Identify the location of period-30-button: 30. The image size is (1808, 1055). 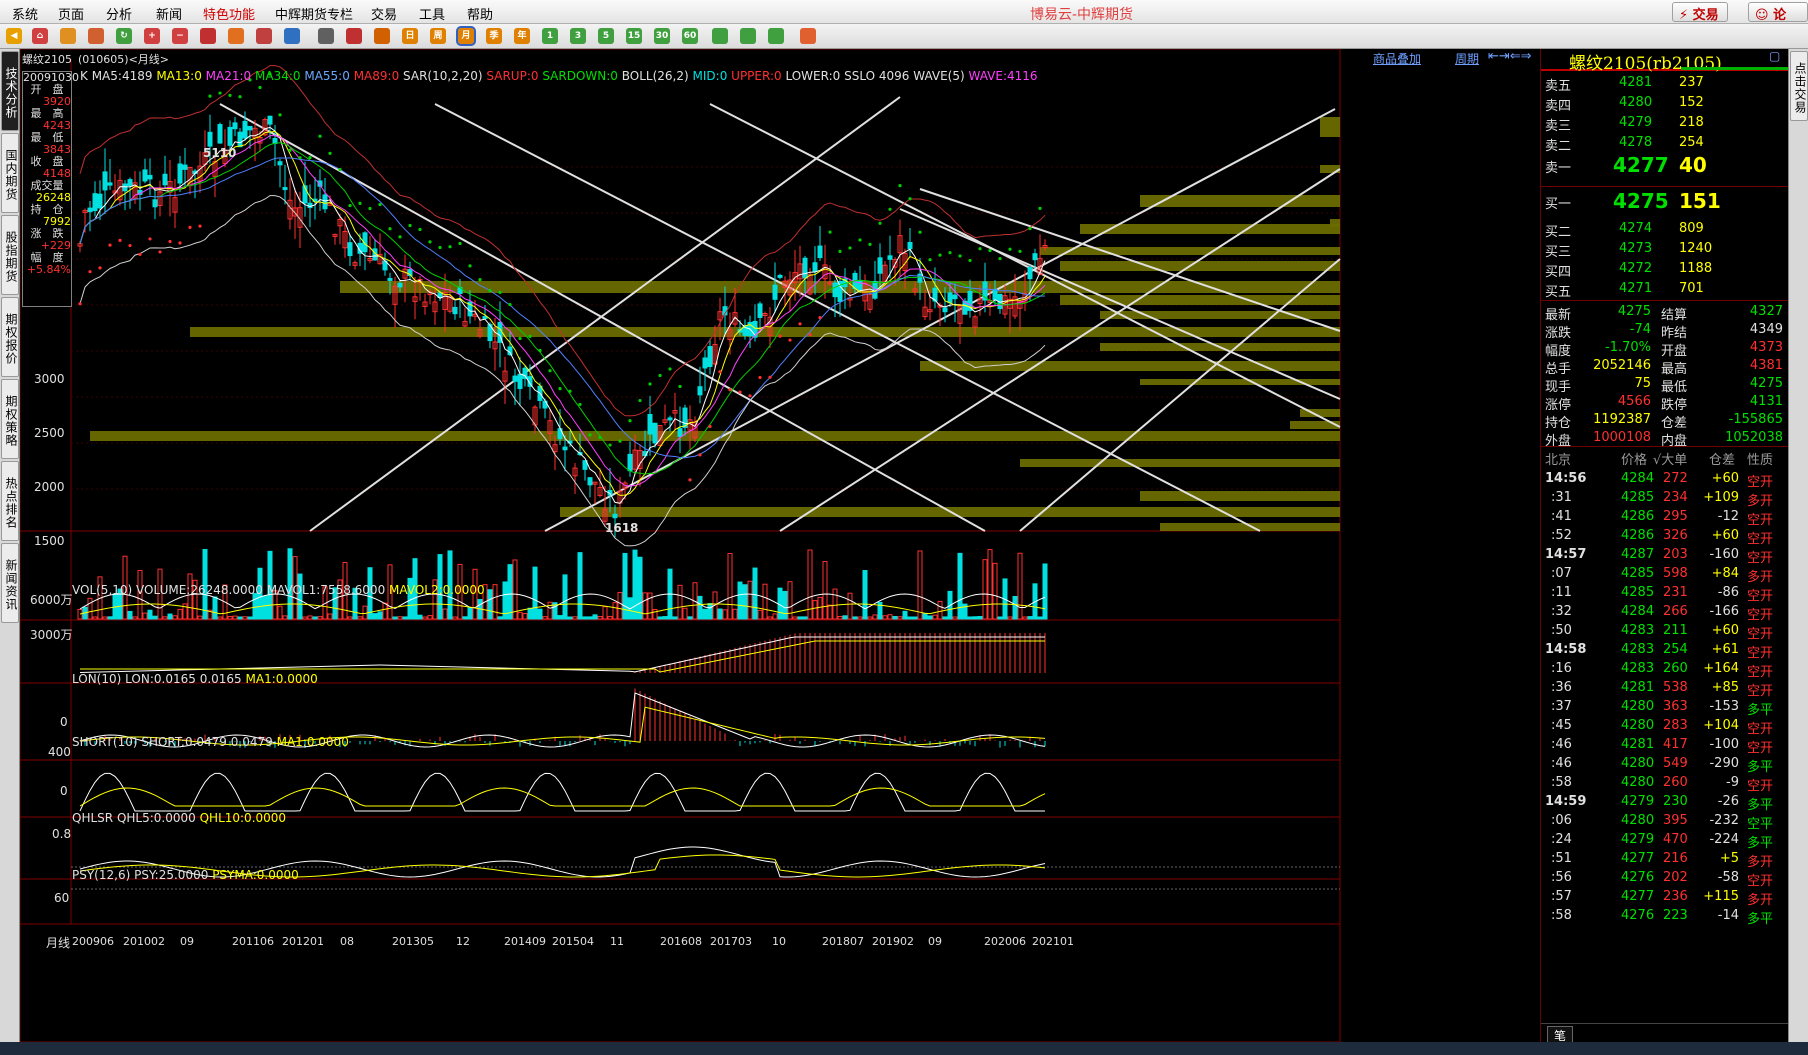
(662, 36).